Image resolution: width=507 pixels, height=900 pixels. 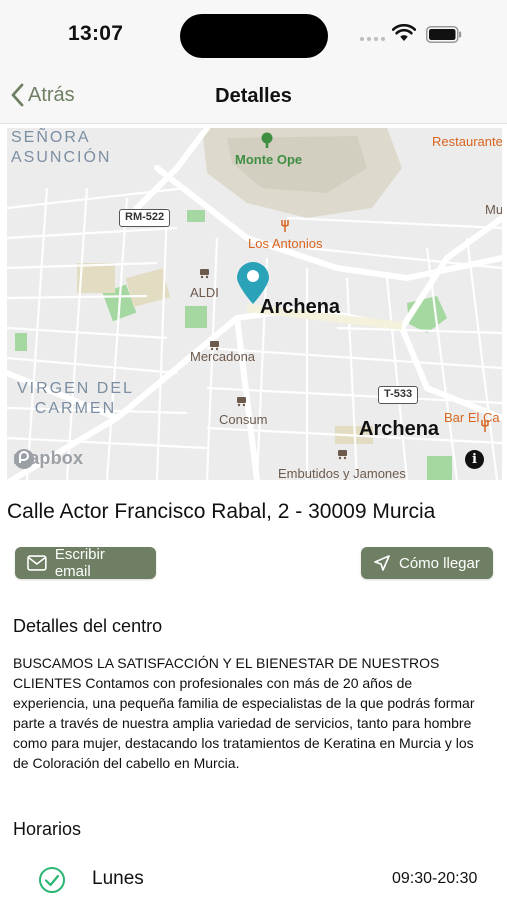 What do you see at coordinates (79, 563) in the screenshot?
I see `write-email-label: Escribir email` at bounding box center [79, 563].